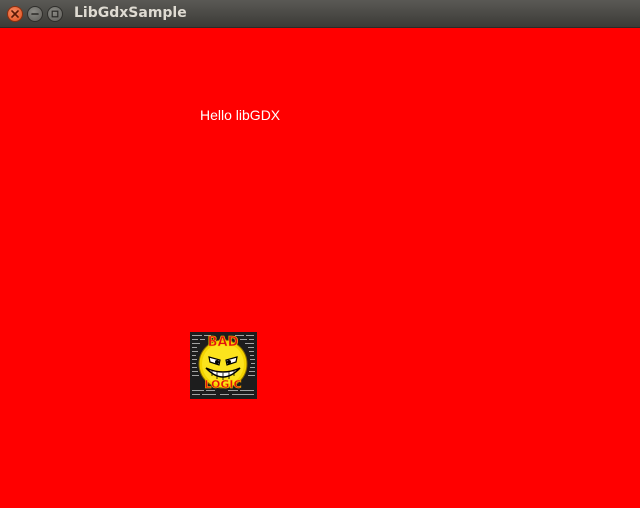 The image size is (640, 508). I want to click on logo-lettering-bottom: LOGIC, so click(222, 384).